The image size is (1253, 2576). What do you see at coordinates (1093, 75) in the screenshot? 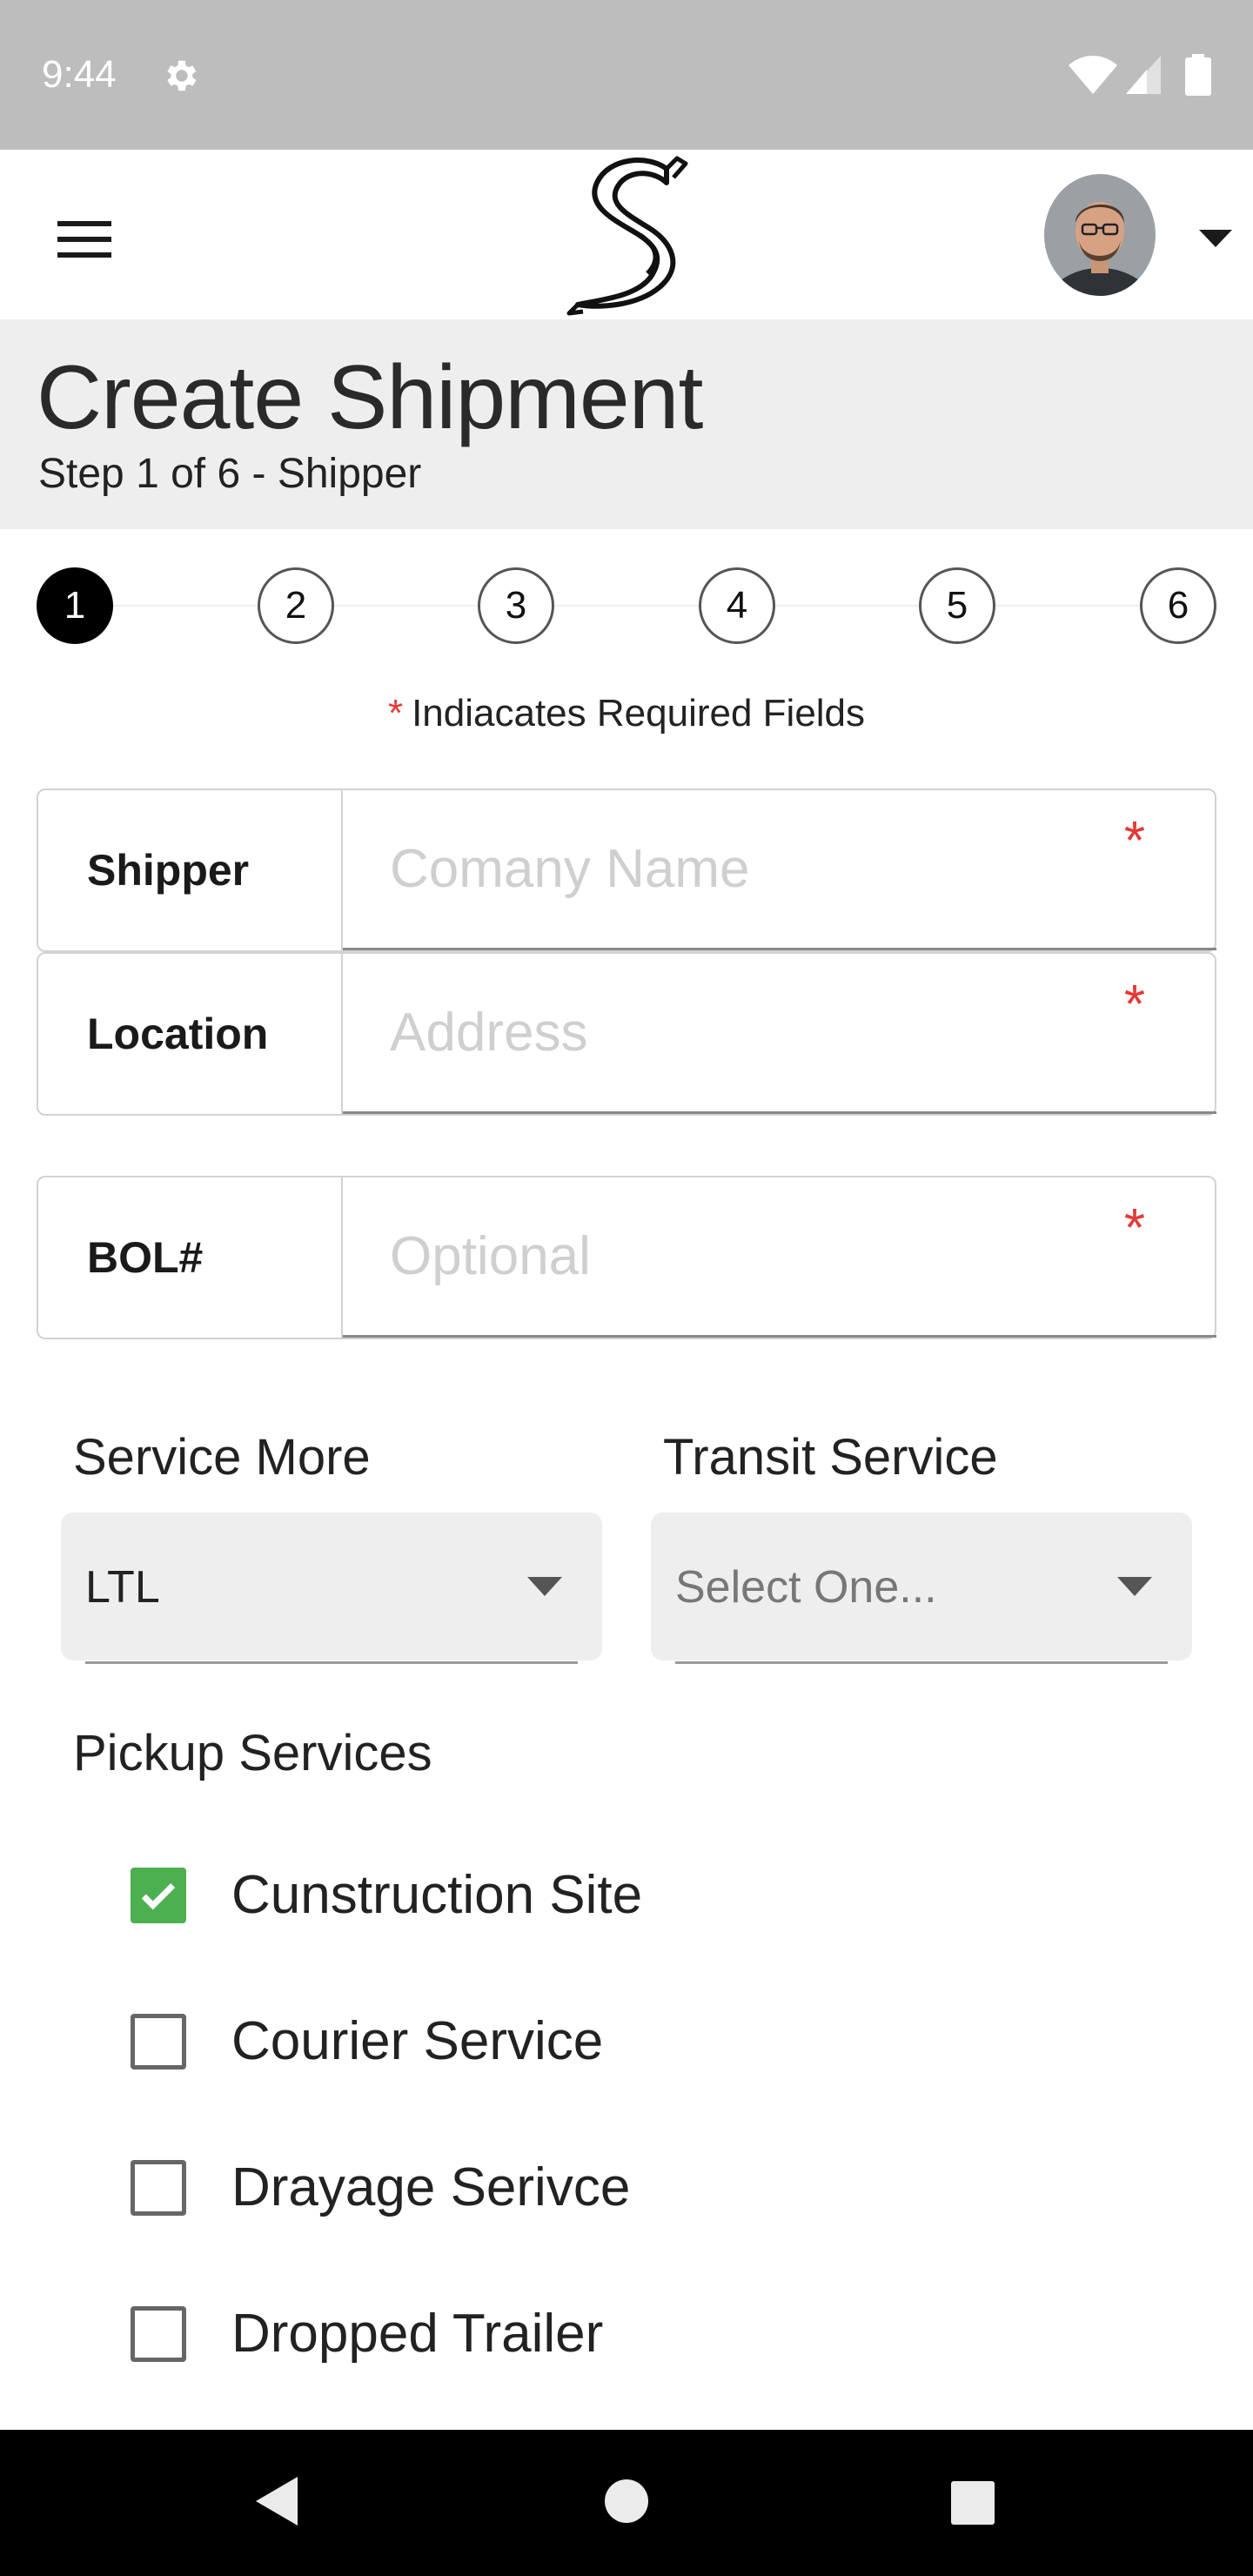
I see `wifi-icon` at bounding box center [1093, 75].